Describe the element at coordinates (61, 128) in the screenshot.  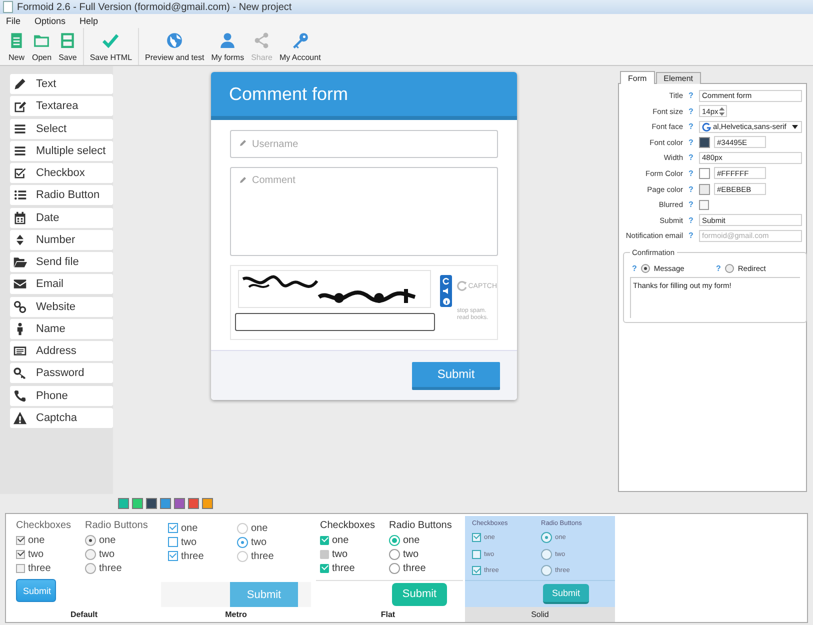
I see `palette-item: Select` at that location.